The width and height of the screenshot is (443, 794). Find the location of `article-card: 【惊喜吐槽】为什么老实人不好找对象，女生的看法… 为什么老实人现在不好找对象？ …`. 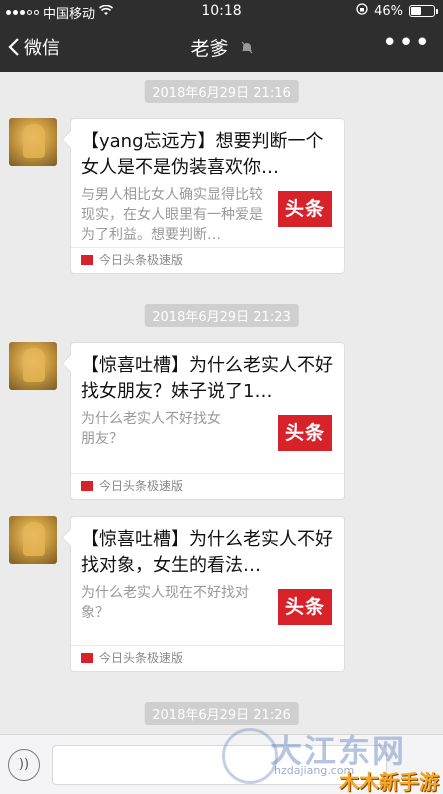

article-card: 【惊喜吐槽】为什么老实人不好找对象，女生的看法… 为什么老实人现在不好找对象？ … is located at coordinates (207, 594).